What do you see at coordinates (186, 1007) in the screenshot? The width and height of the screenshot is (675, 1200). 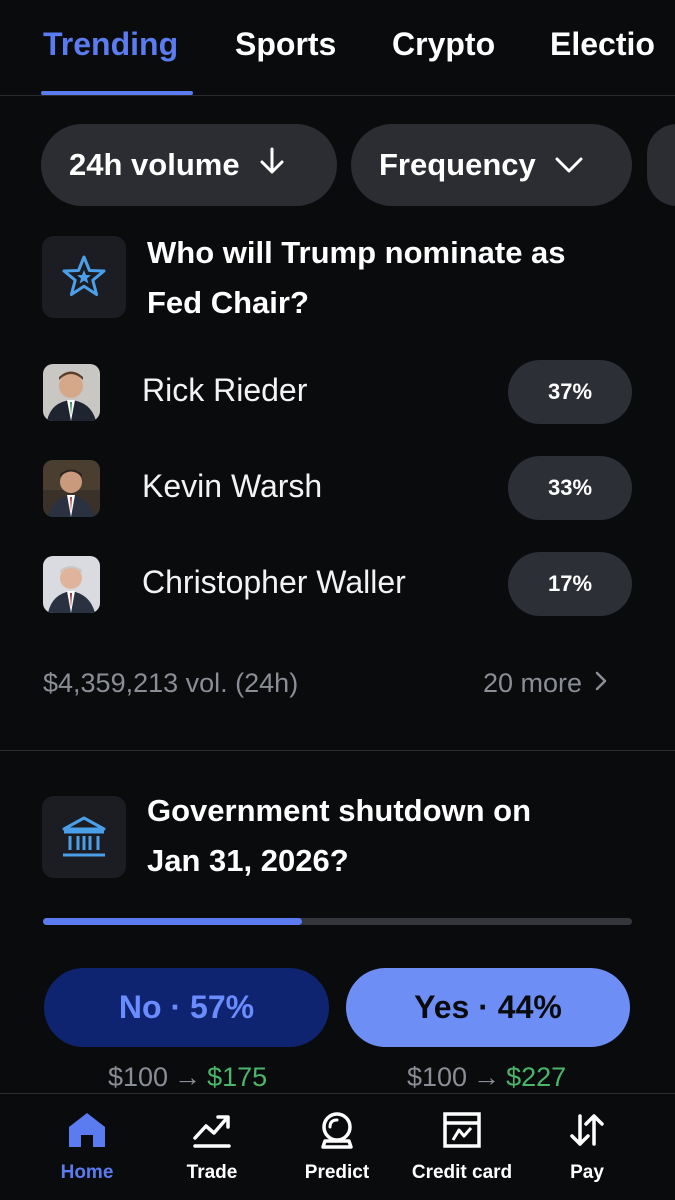 I see `bet-no-button: No · 57%` at bounding box center [186, 1007].